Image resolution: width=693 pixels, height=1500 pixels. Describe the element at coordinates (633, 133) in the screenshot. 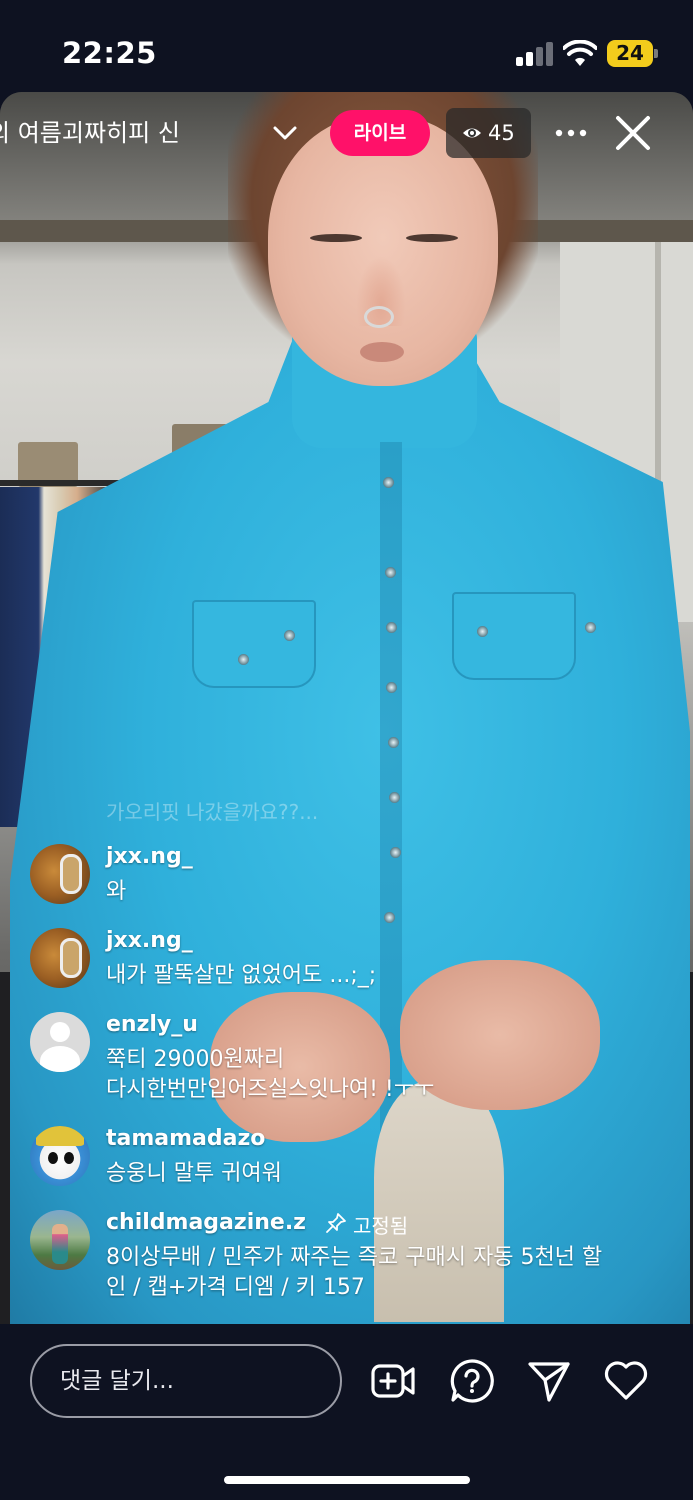

I see `close-icon` at that location.